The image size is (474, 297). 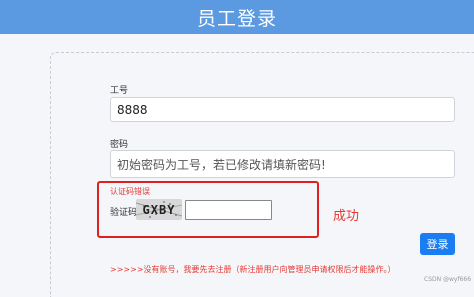 What do you see at coordinates (119, 145) in the screenshot?
I see `password-label: 密码` at bounding box center [119, 145].